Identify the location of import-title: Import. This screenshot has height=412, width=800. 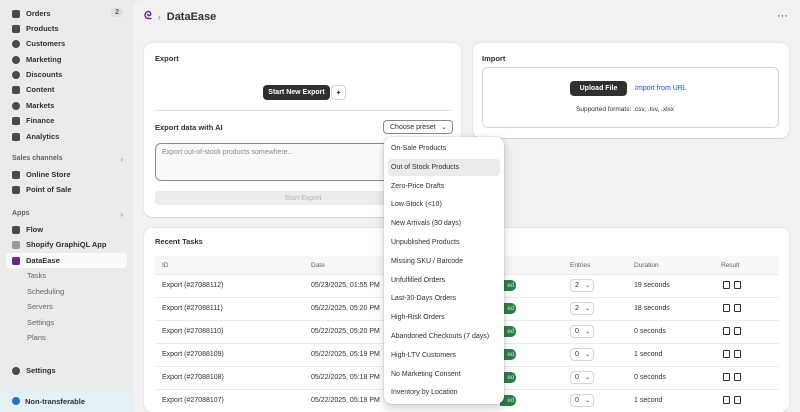
(494, 58).